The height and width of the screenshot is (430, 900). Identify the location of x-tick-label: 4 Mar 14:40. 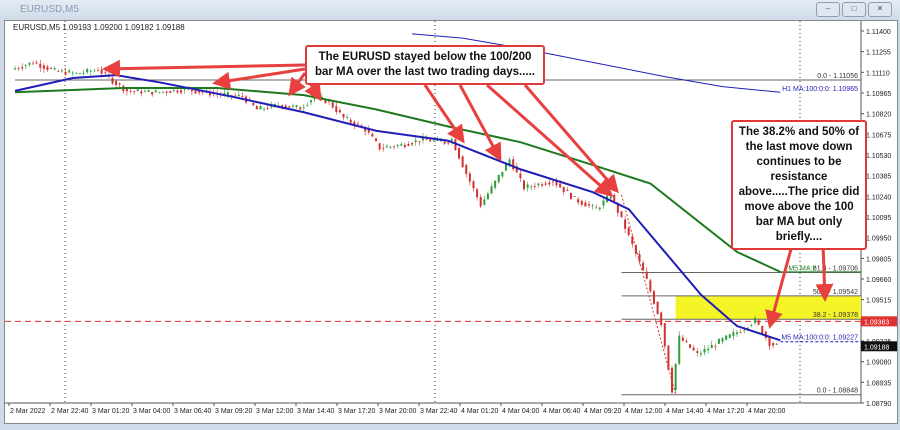
(684, 411).